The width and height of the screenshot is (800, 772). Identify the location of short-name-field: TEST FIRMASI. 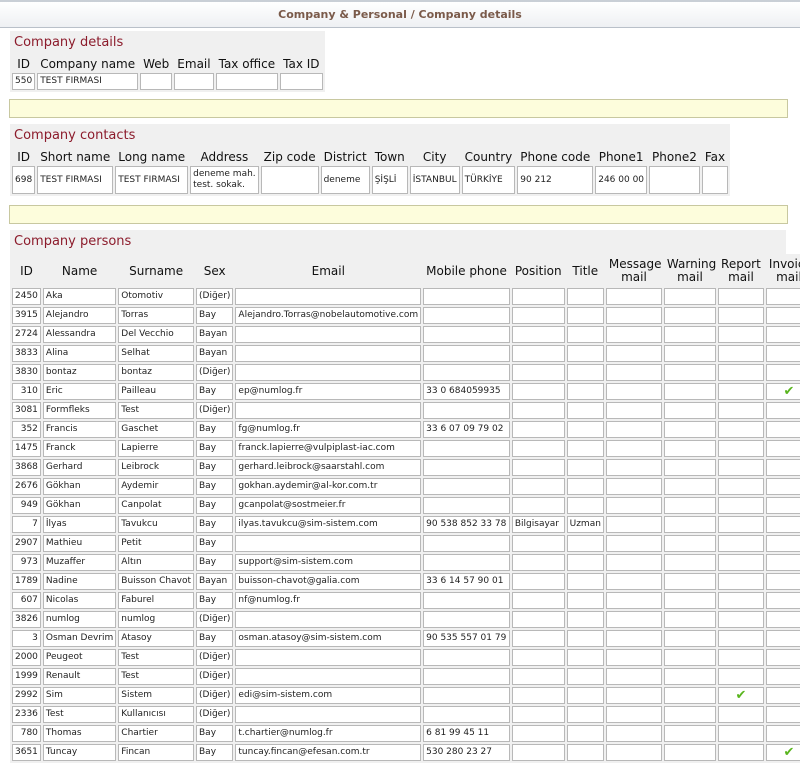
(75, 180).